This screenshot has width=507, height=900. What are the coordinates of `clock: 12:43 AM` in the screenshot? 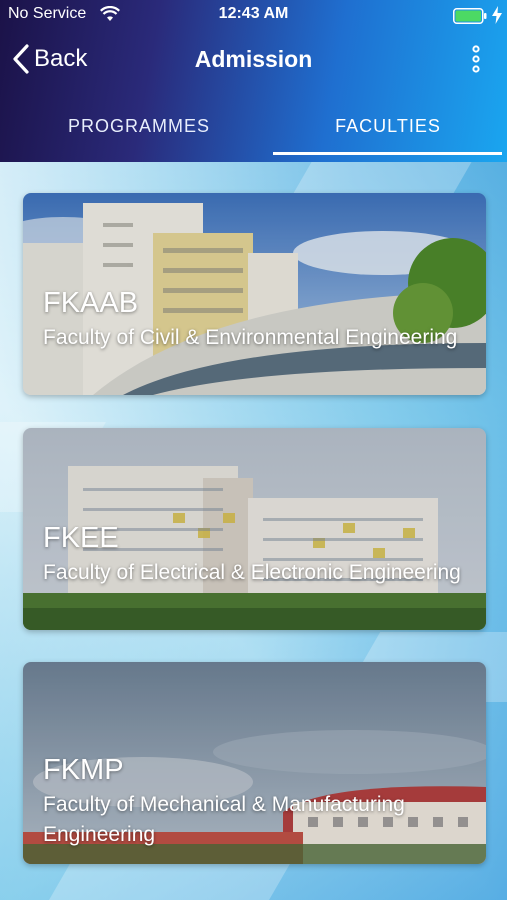 It's located at (253, 13).